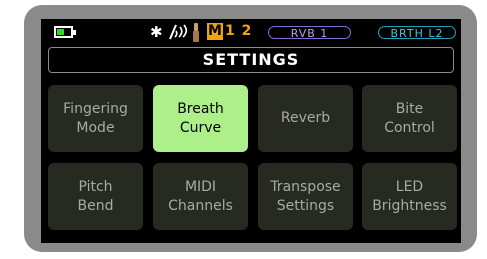 The image size is (487, 259). What do you see at coordinates (239, 31) in the screenshot?
I see `mode-numbers: 1 2` at bounding box center [239, 31].